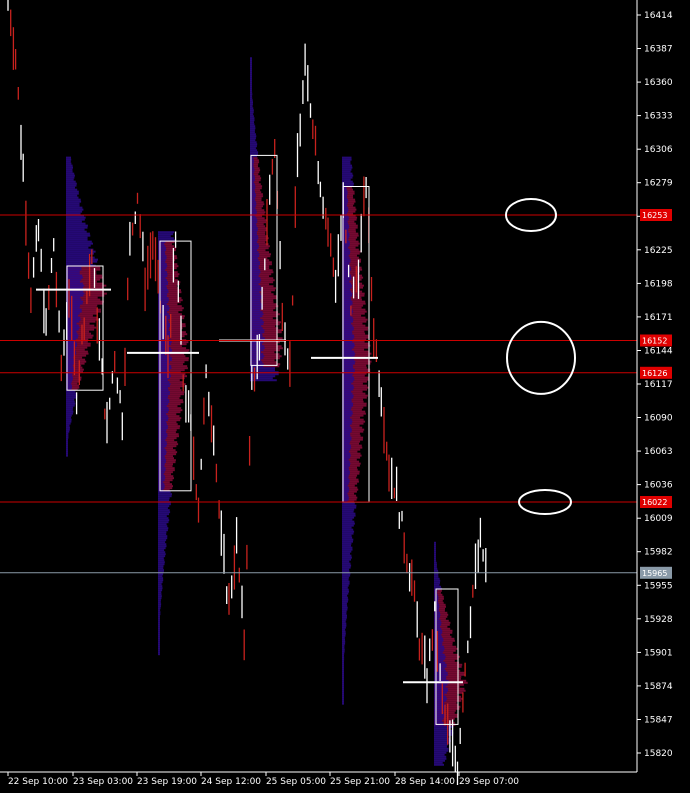 The image size is (690, 793). What do you see at coordinates (658, 653) in the screenshot?
I see `y-tick-label: 15901` at bounding box center [658, 653].